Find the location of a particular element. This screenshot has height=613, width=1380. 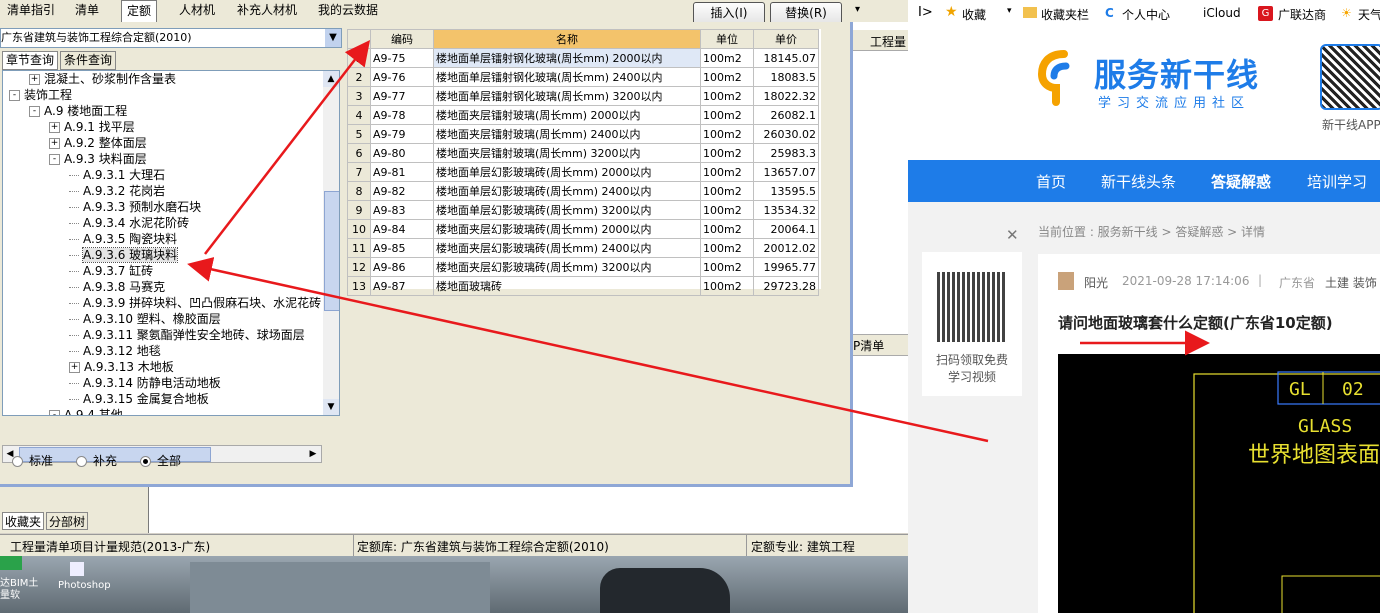

arrow-to-code-column is located at coordinates (287, 147).